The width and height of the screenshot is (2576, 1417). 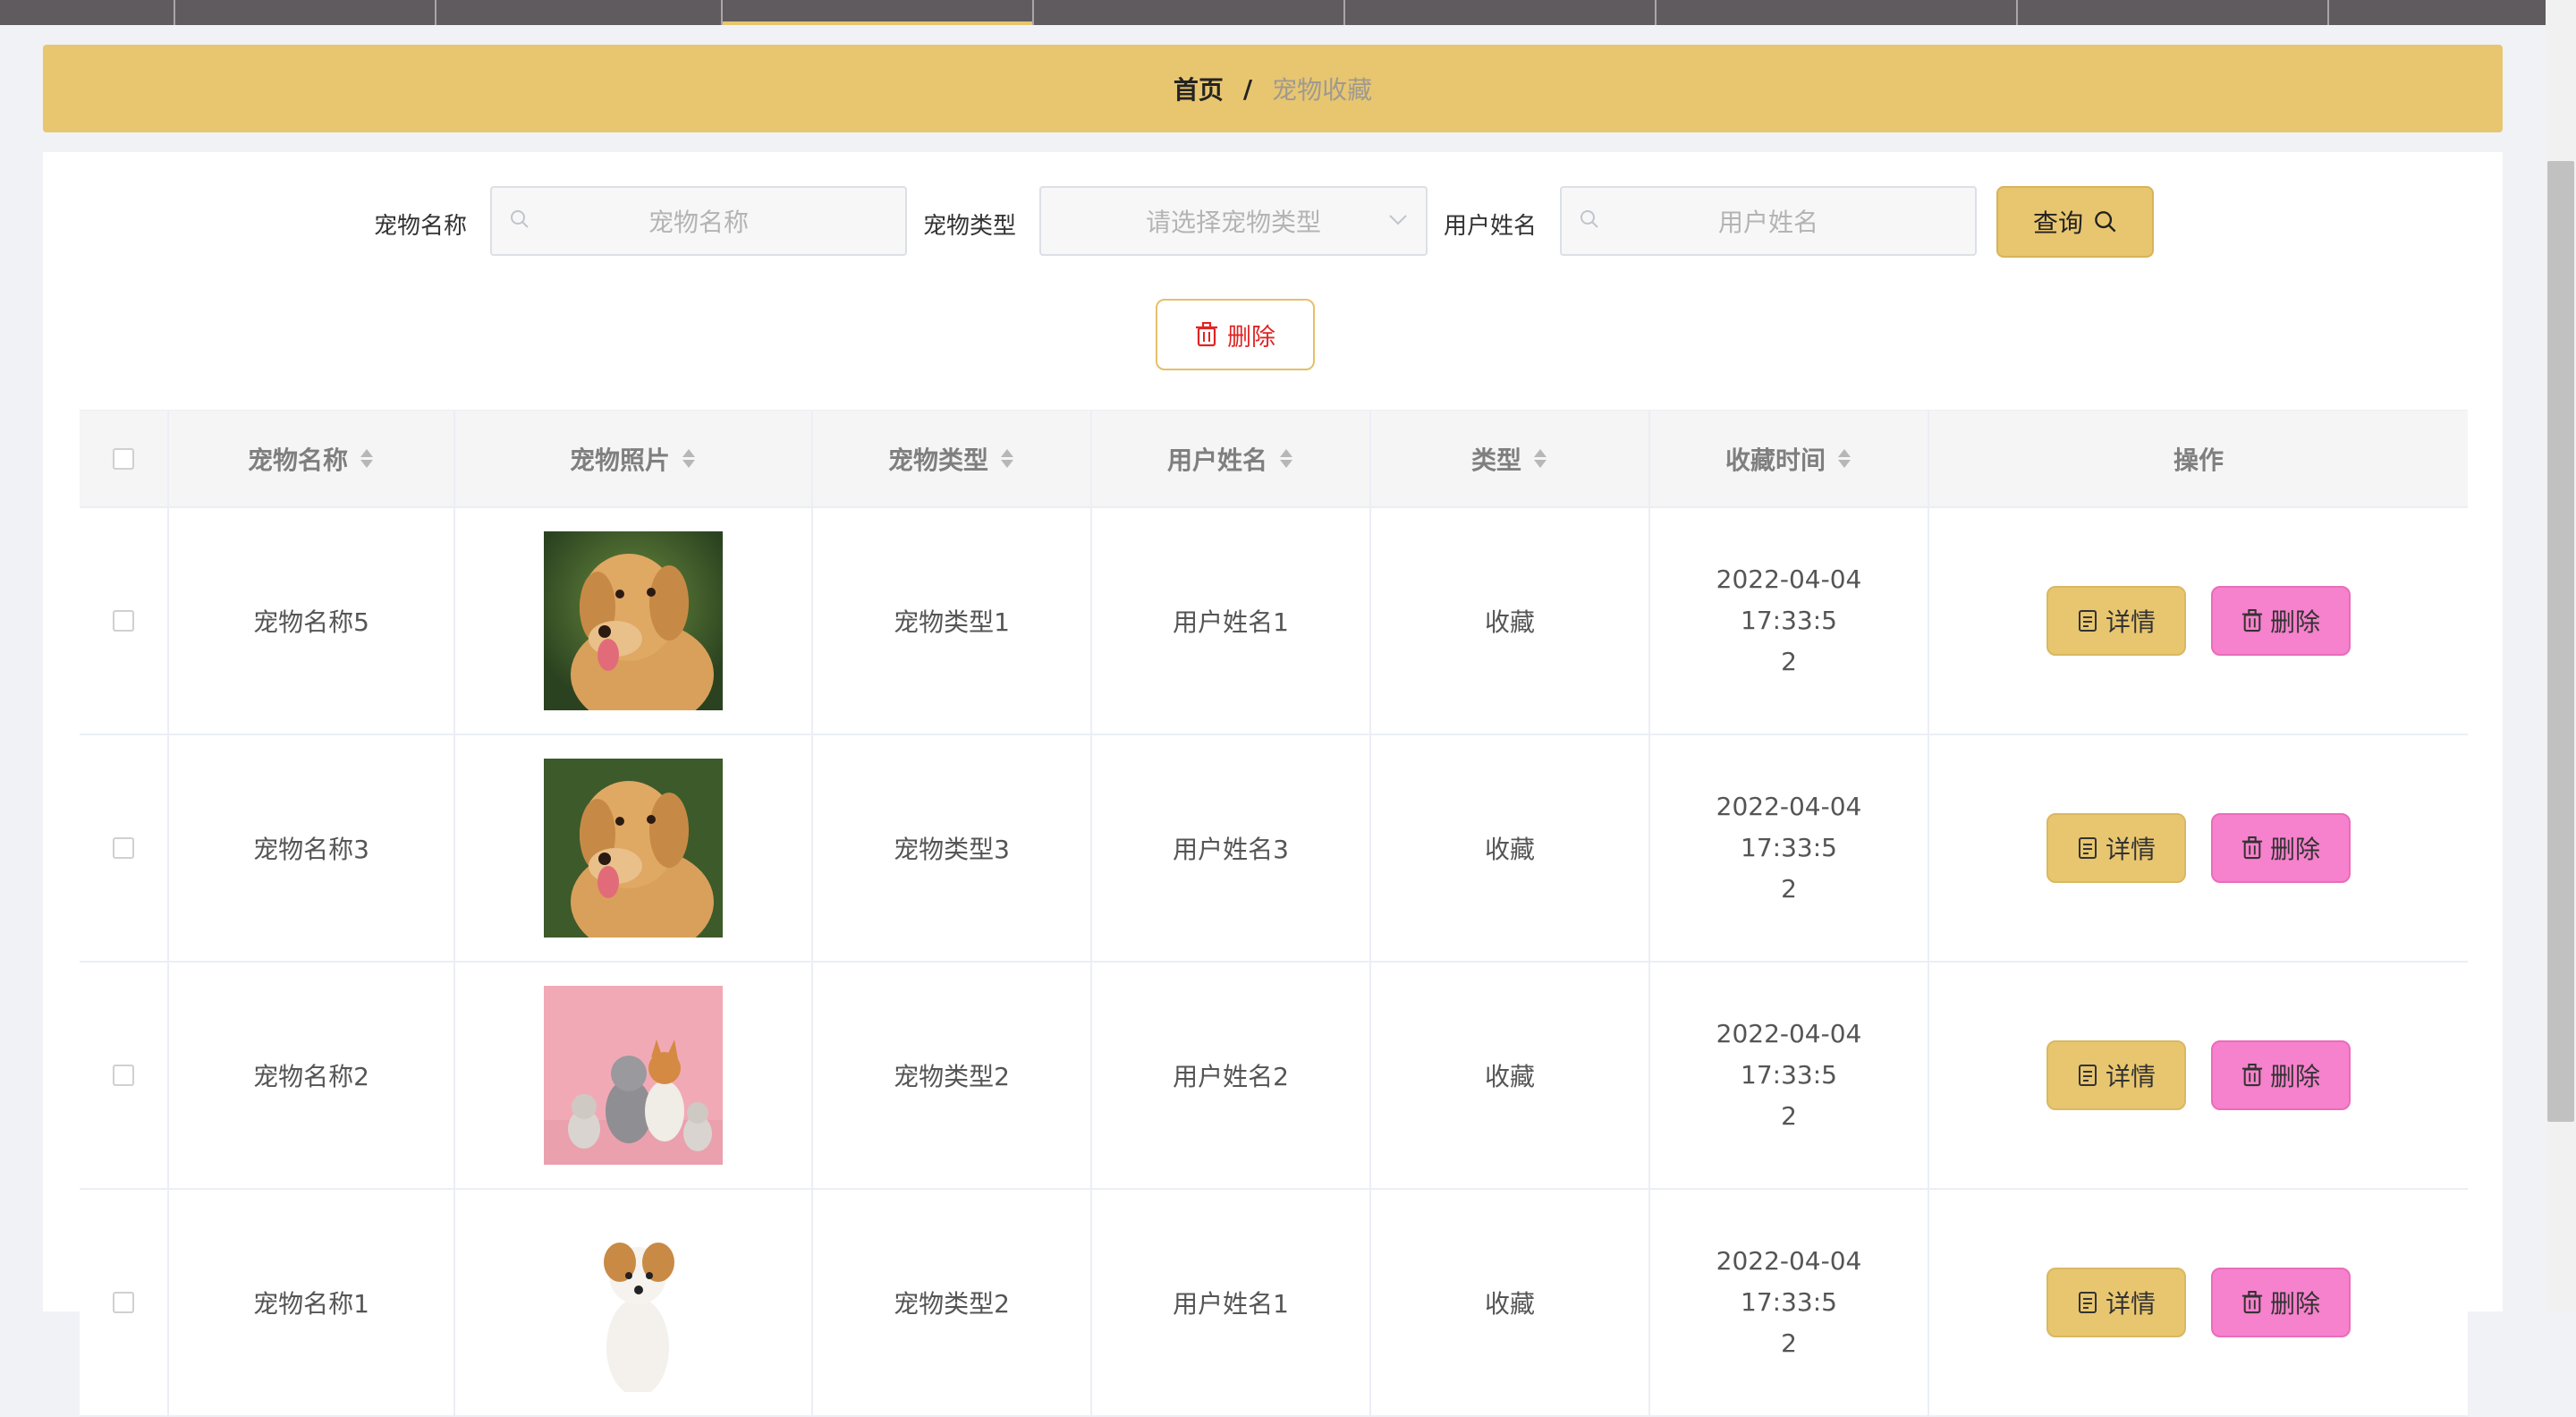 I want to click on search-icon, so click(x=1589, y=219).